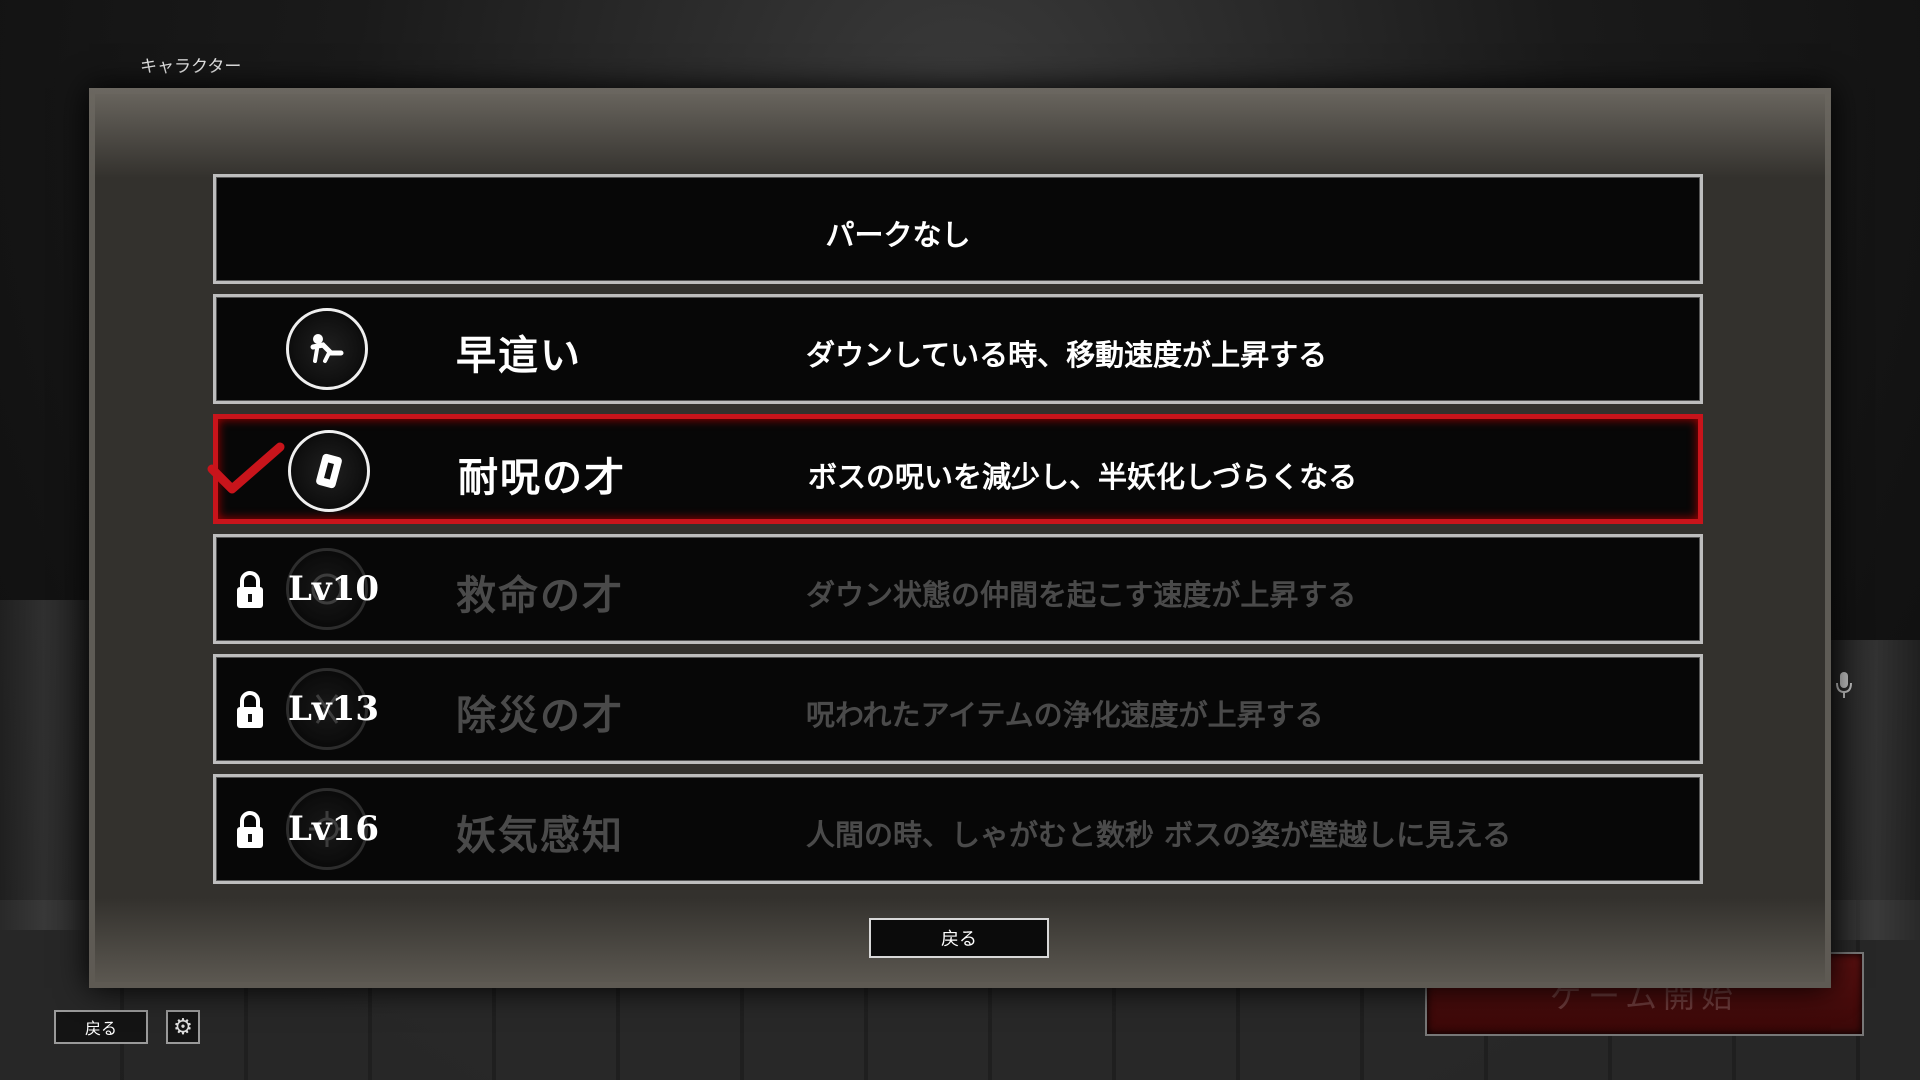  Describe the element at coordinates (898, 235) in the screenshot. I see `perk-description: パークなし` at that location.